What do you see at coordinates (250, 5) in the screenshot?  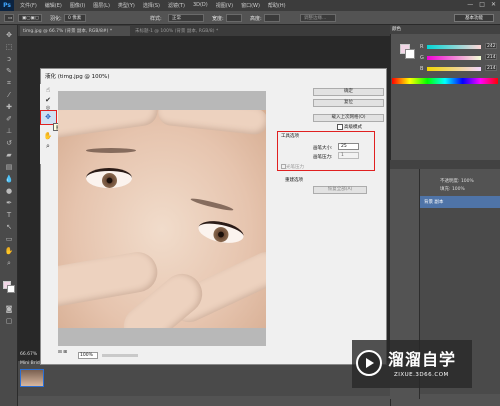 I see `menu-item: 窗口(W)` at bounding box center [250, 5].